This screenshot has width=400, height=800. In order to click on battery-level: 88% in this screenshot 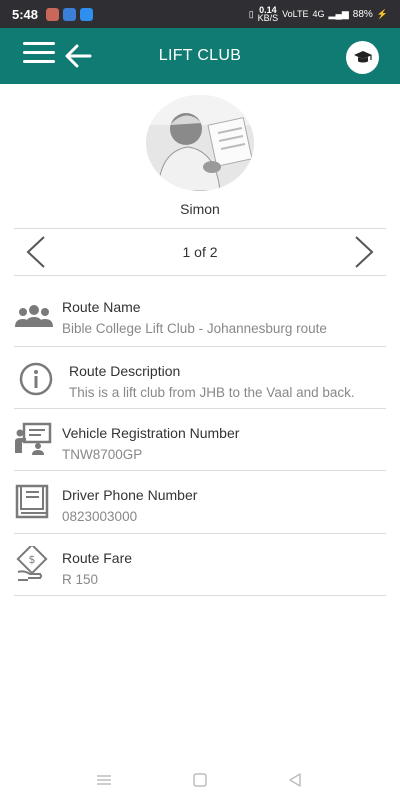, I will do `click(362, 14)`.